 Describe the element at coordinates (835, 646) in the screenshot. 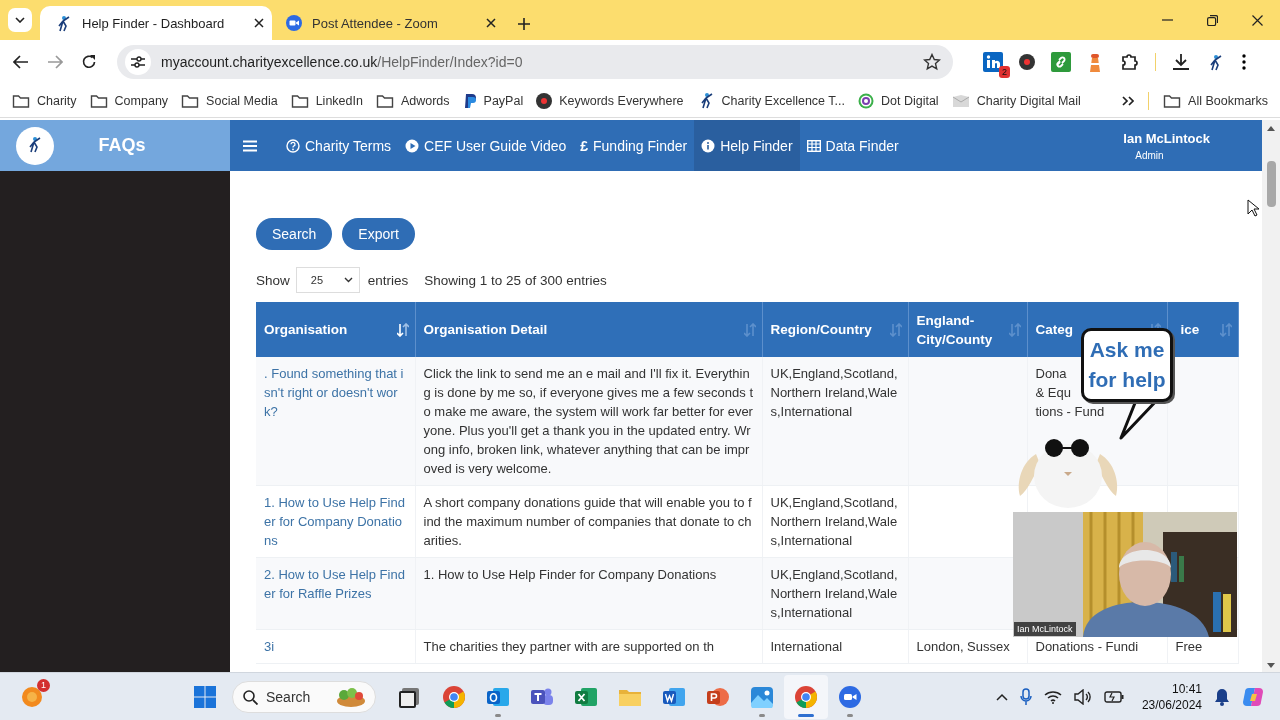

I see `table-cell: International` at that location.